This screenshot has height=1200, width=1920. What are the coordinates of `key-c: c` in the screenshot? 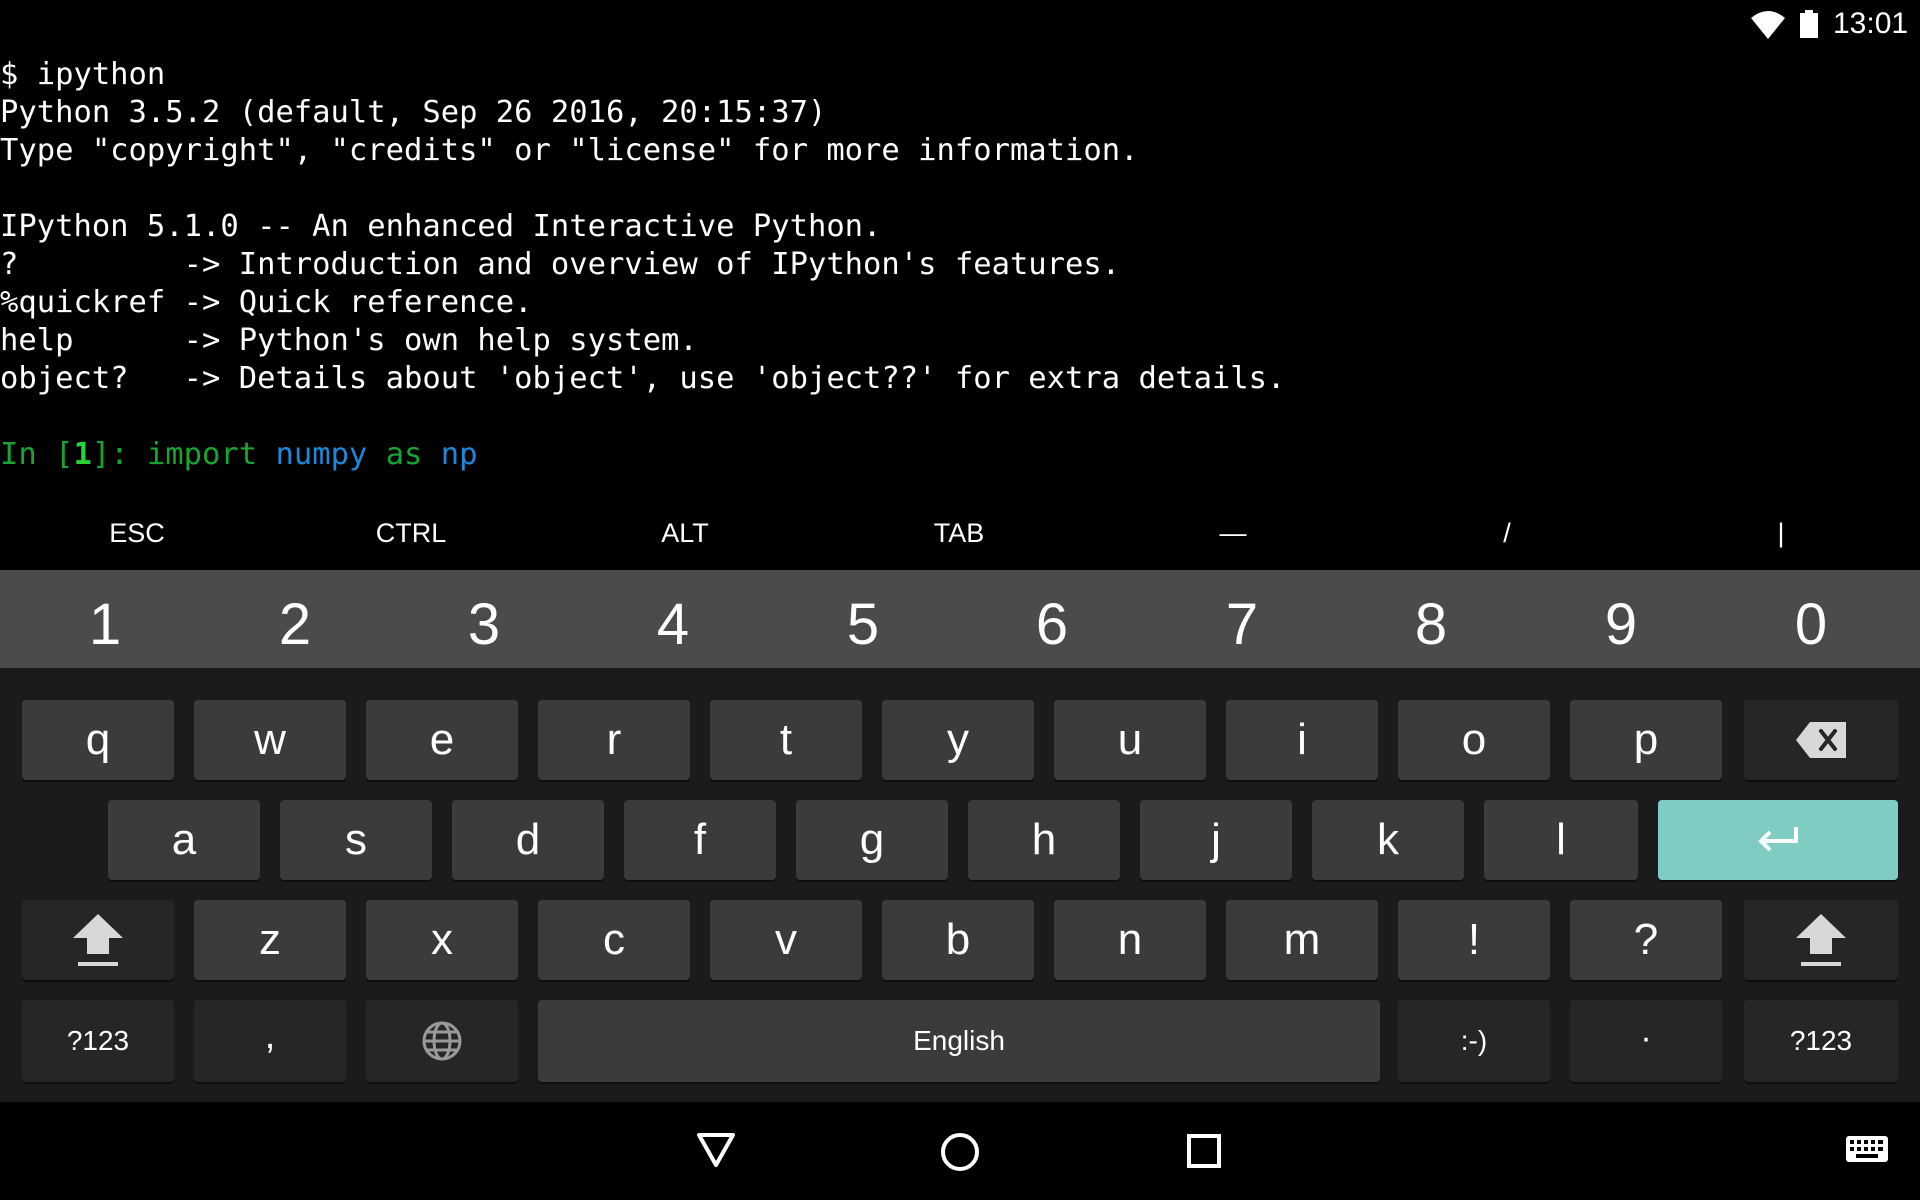 It's located at (614, 940).